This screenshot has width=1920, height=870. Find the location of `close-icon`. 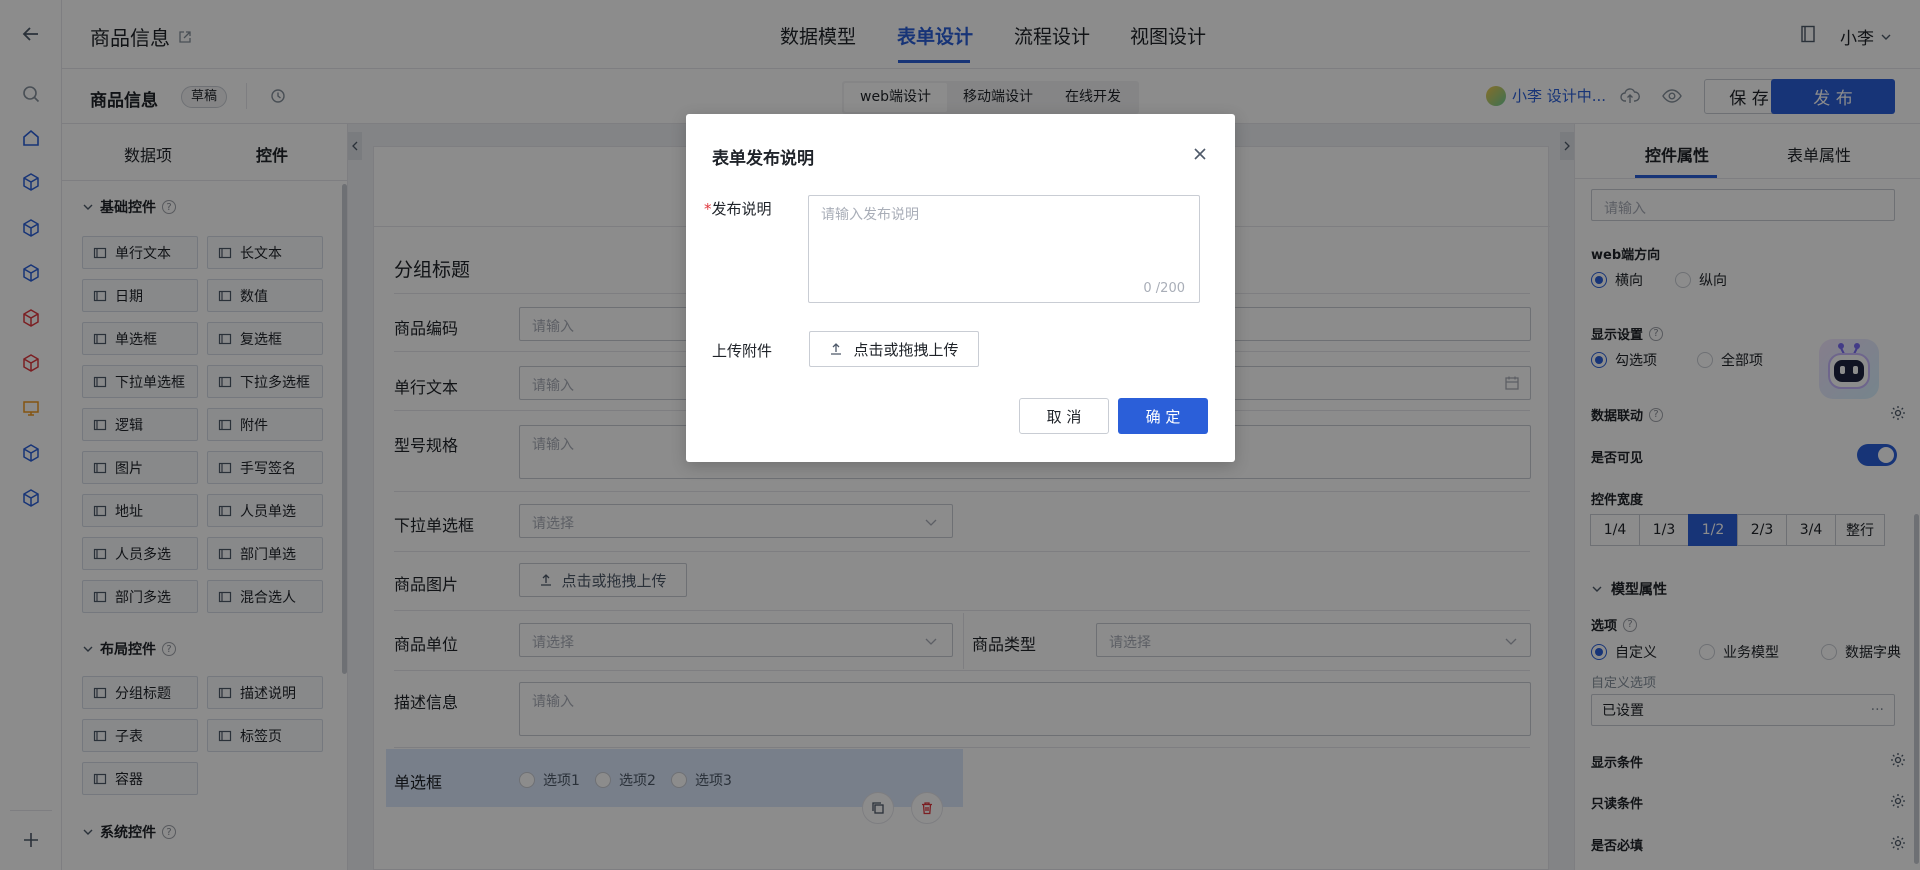

close-icon is located at coordinates (1200, 154).